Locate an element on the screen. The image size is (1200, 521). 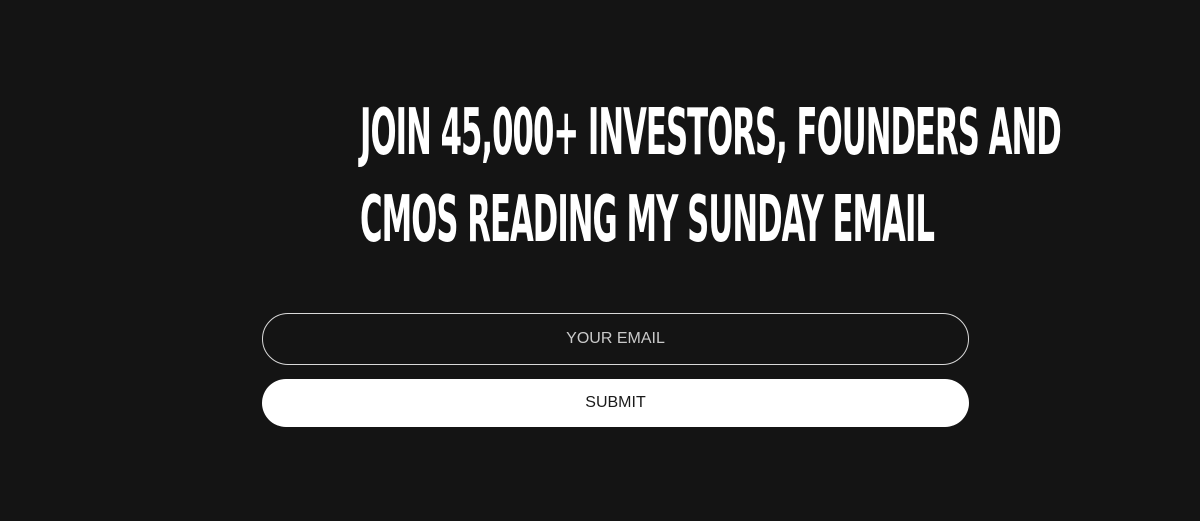
headline-line-2: CMOS READING MY SUNDAY EMAIL is located at coordinates (600, 220).